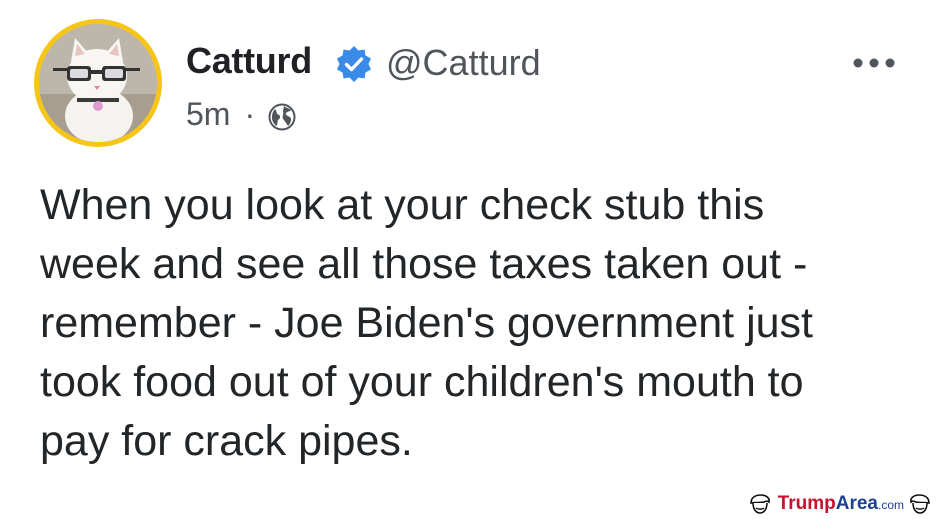 This screenshot has width=940, height=519. I want to click on watermark-brand: TrumpArea.com, so click(840, 503).